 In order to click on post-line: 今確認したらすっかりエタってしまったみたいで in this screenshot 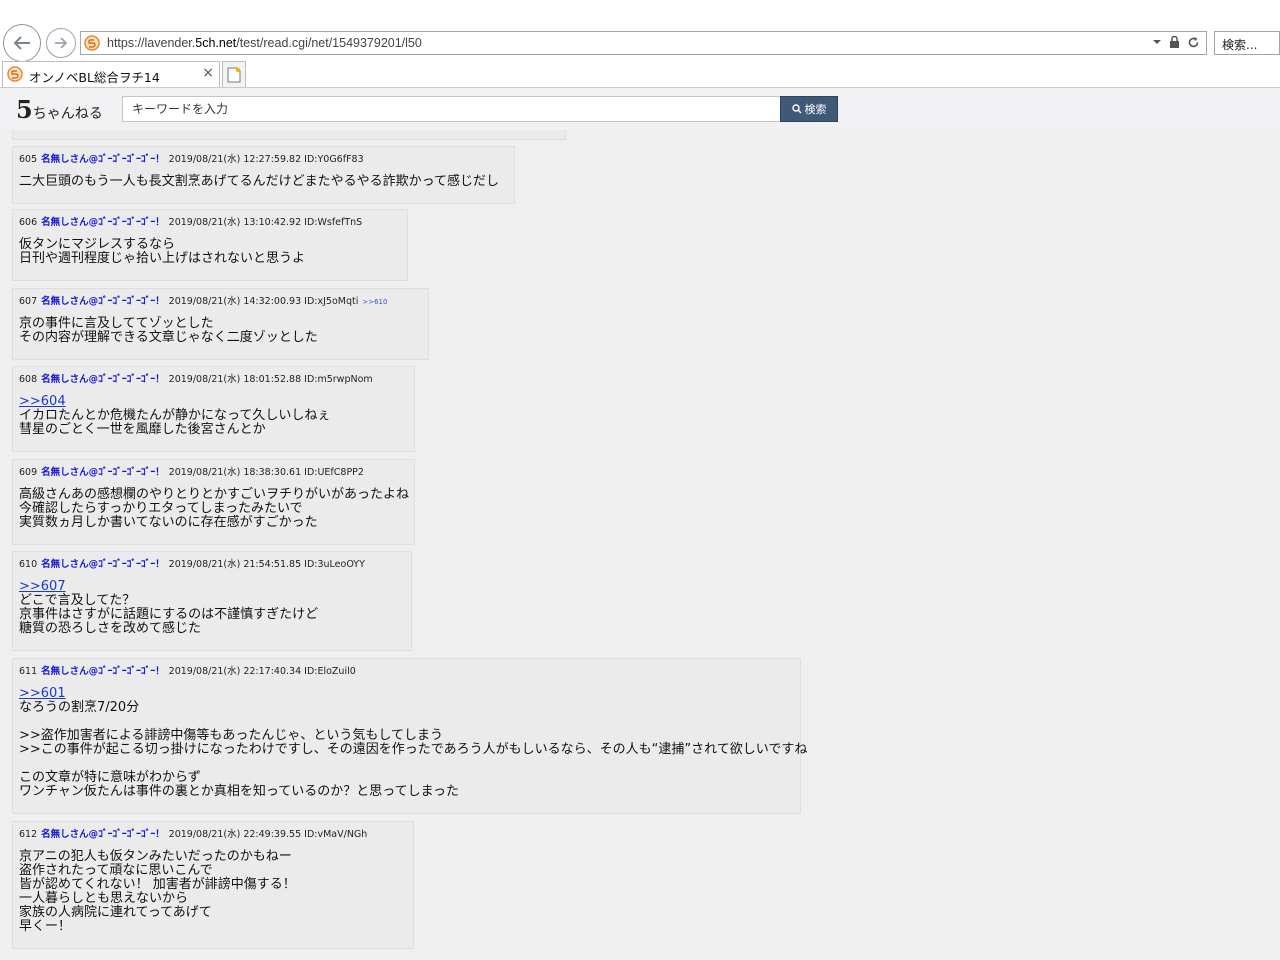, I will do `click(161, 508)`.